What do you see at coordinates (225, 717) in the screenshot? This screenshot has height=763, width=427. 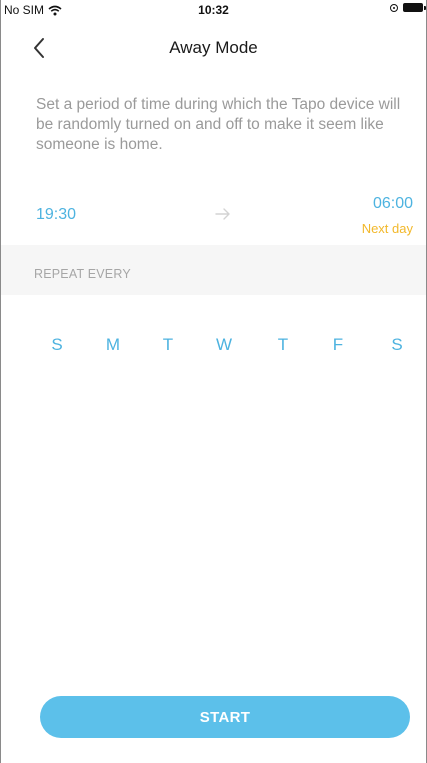 I see `start-button: START` at bounding box center [225, 717].